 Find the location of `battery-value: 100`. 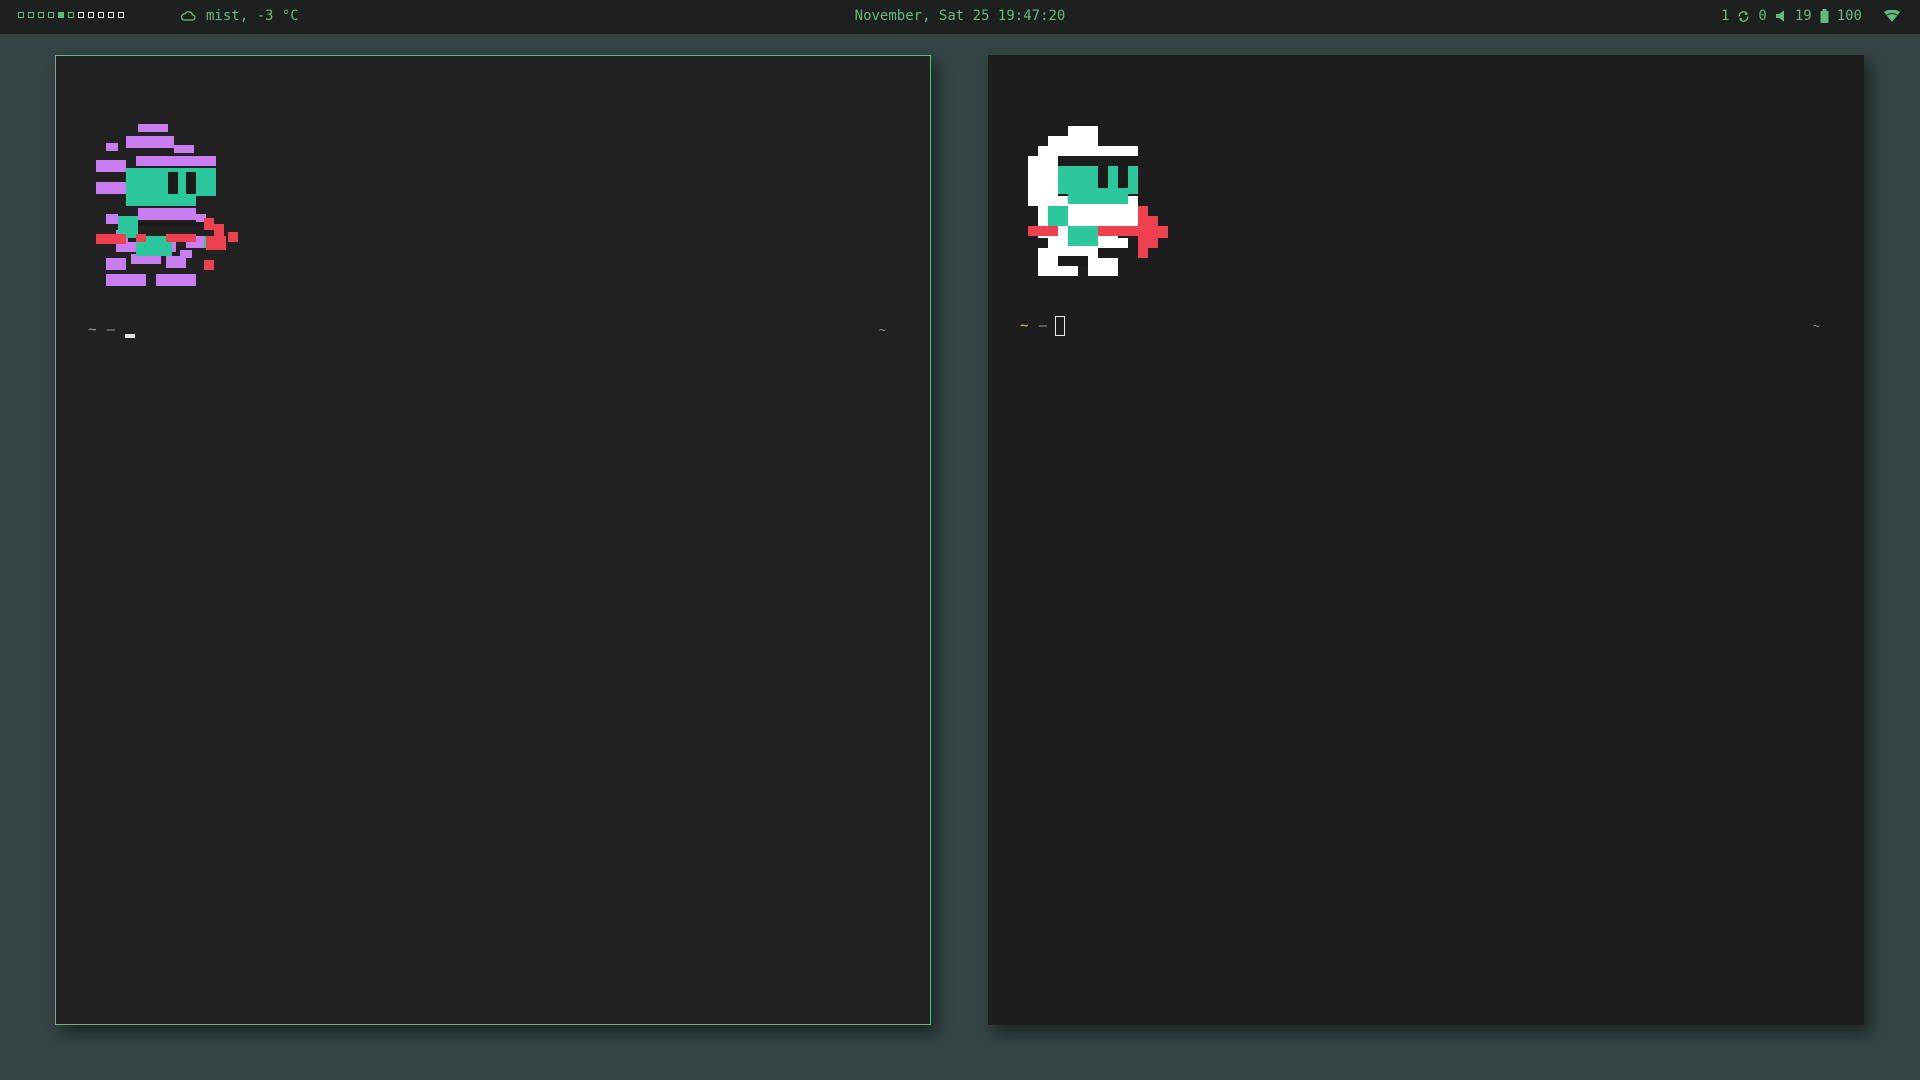

battery-value: 100 is located at coordinates (1849, 16).